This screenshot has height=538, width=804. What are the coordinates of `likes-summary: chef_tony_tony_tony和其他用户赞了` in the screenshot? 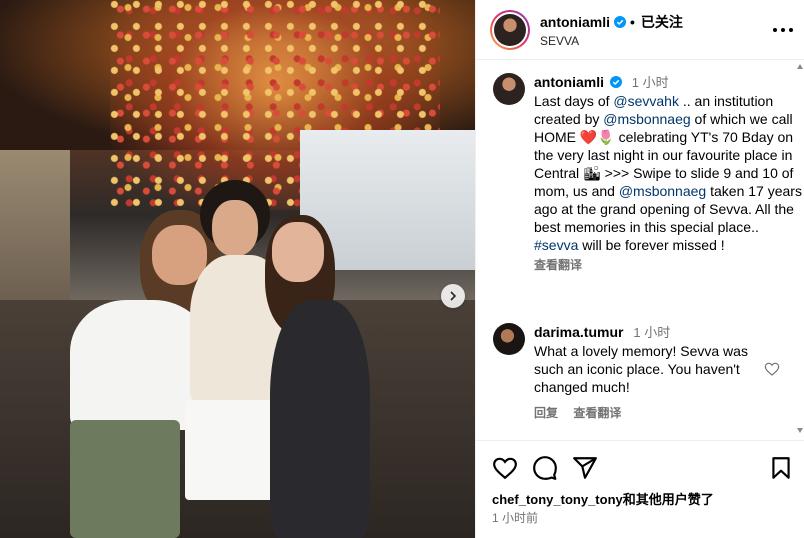 It's located at (603, 498).